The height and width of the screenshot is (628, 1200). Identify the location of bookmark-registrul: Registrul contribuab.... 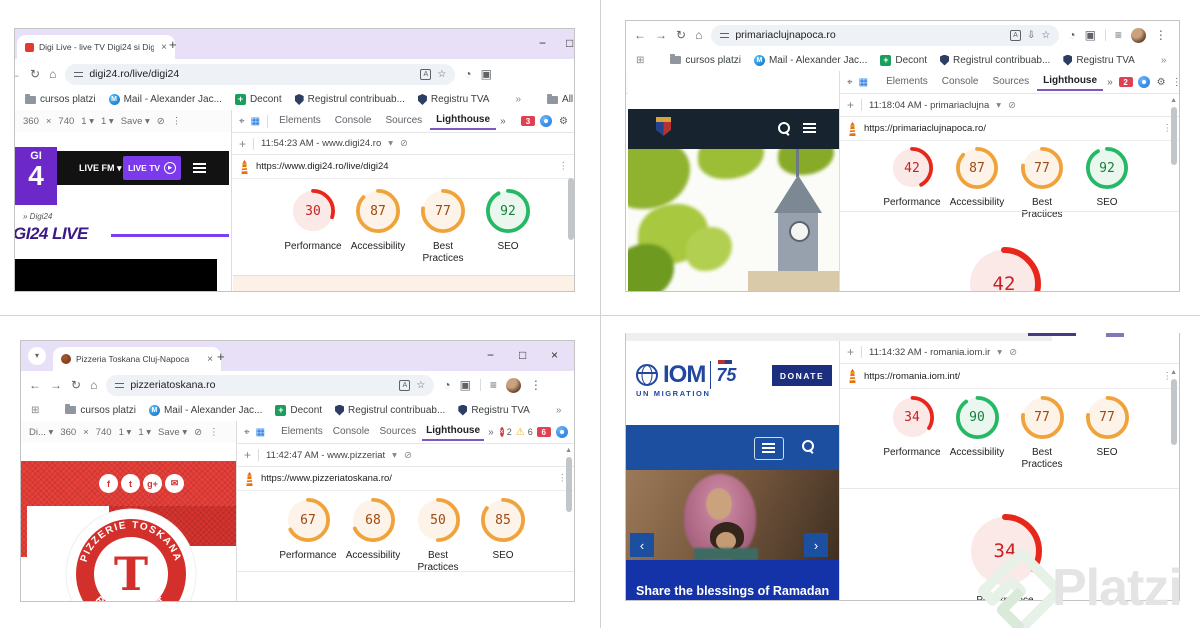
(995, 60).